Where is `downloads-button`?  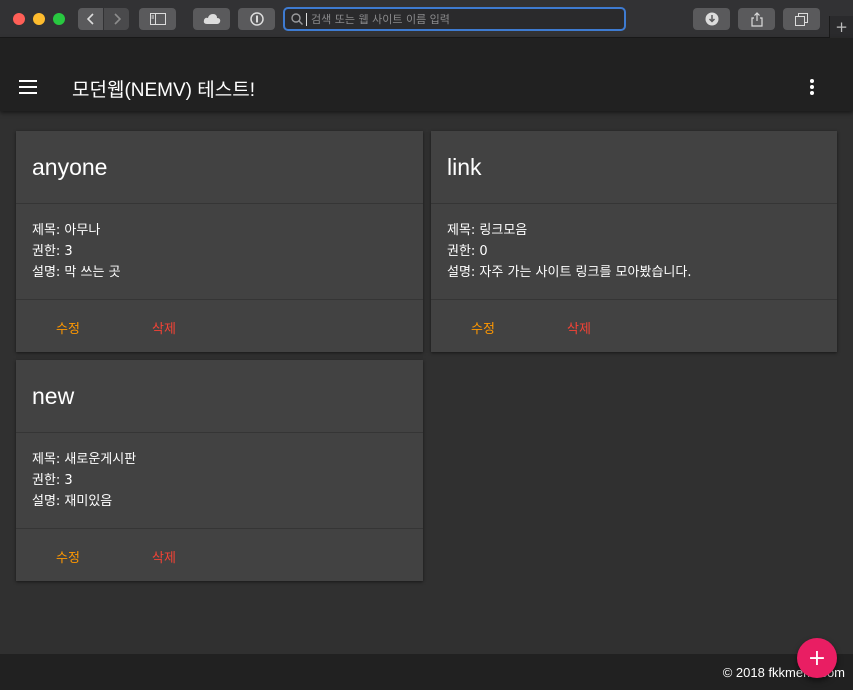
downloads-button is located at coordinates (711, 19).